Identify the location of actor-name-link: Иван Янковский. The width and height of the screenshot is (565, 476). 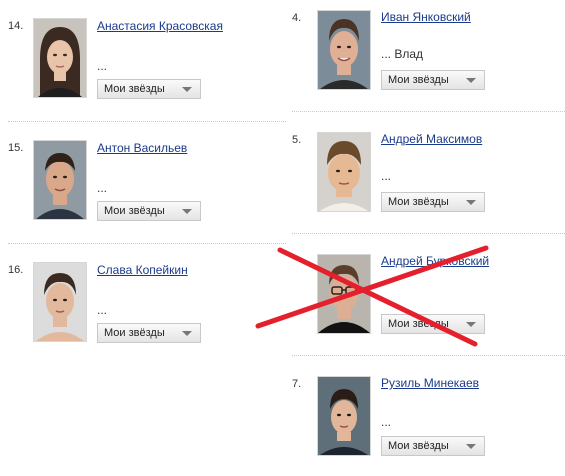
(426, 17).